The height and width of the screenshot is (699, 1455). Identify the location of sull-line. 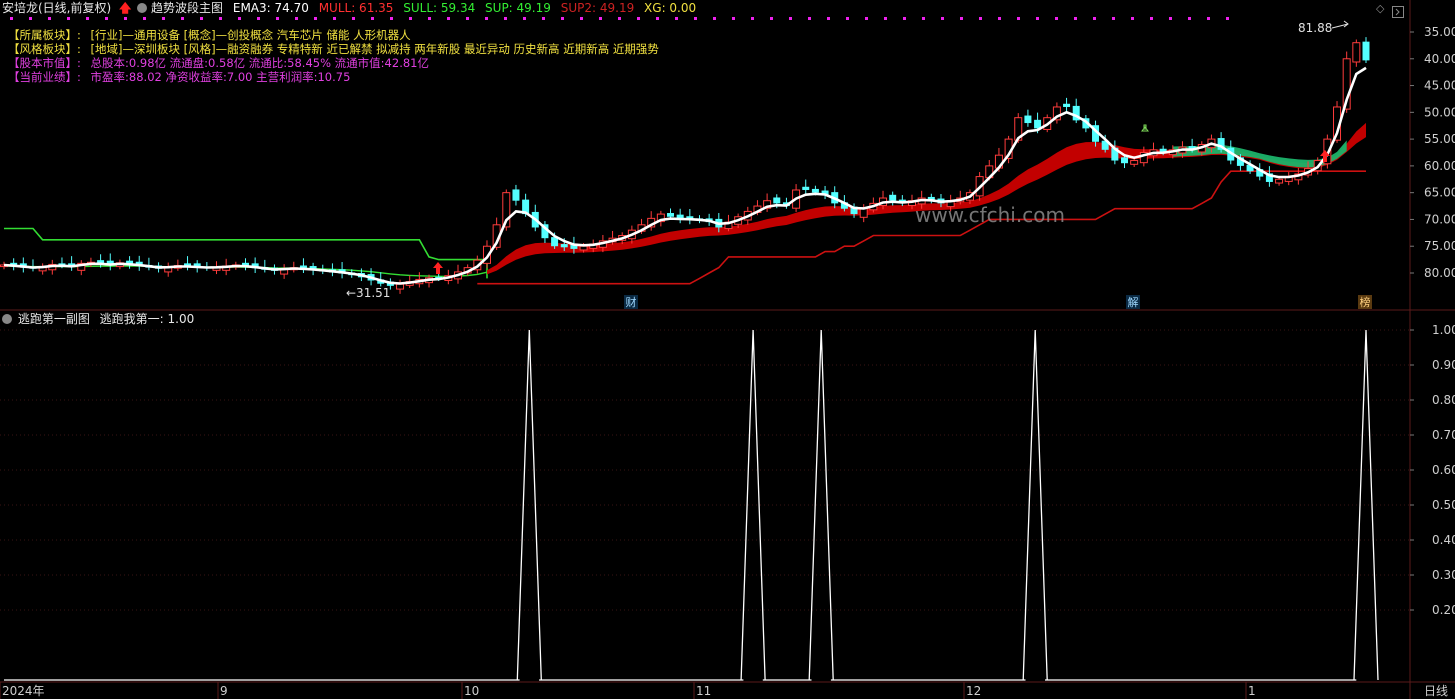
(246, 253).